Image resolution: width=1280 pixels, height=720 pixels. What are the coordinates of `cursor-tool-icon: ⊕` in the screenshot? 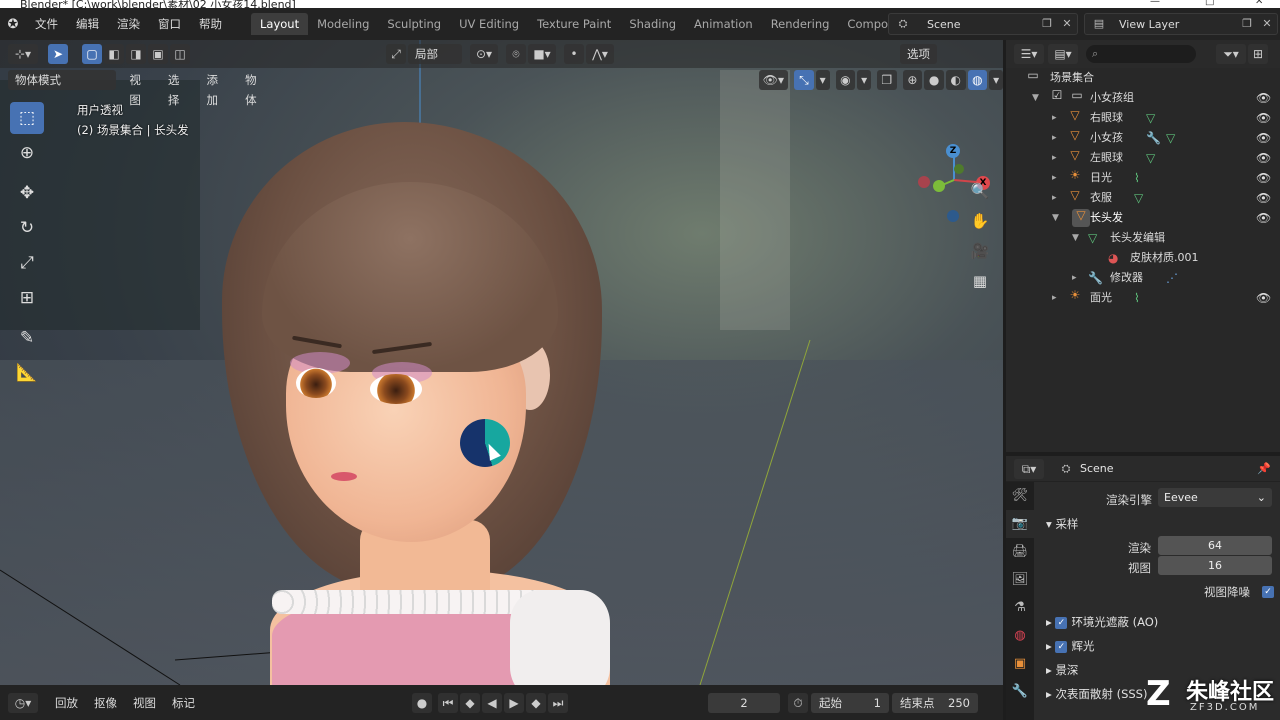 It's located at (27, 153).